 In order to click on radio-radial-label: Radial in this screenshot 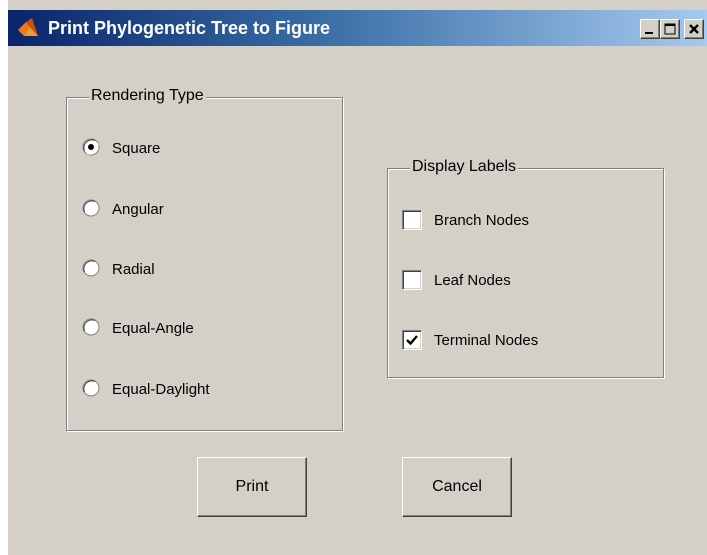, I will do `click(133, 269)`.